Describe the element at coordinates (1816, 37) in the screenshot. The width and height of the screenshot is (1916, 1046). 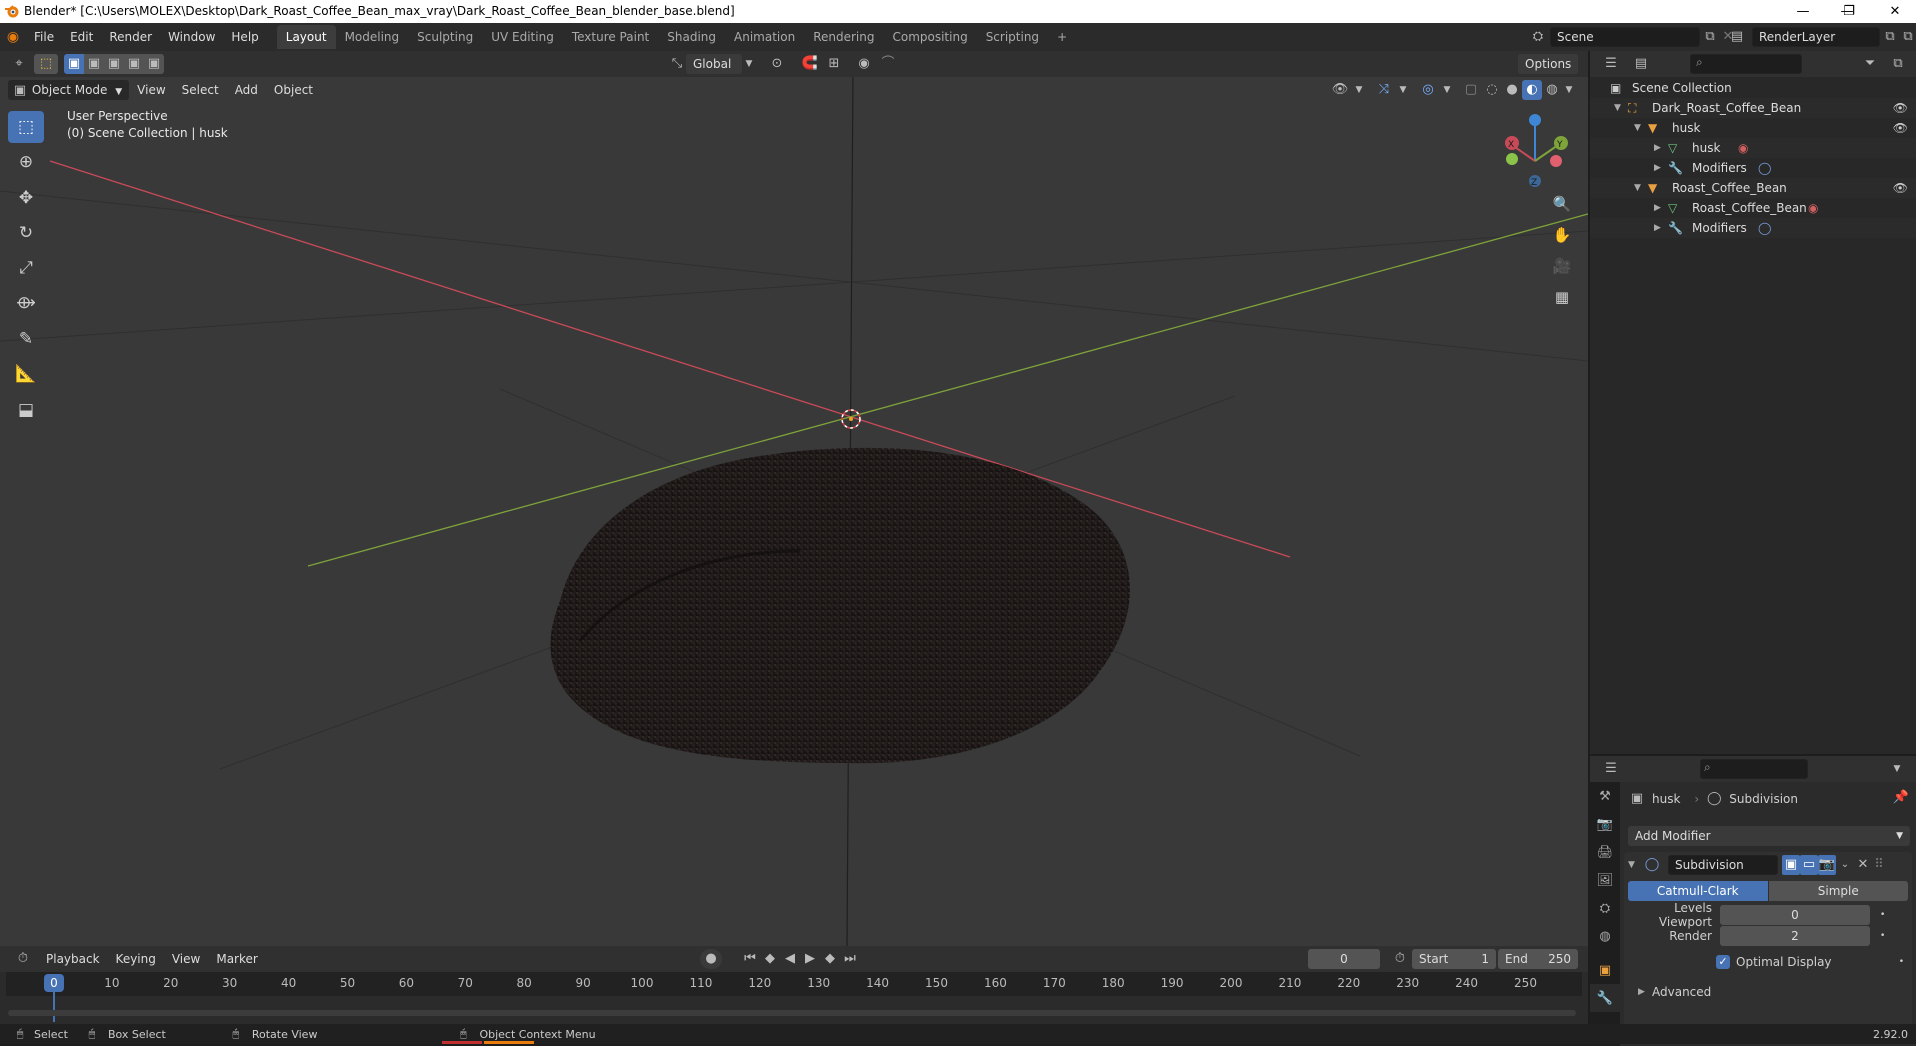
I see `render-layer-field: RenderLayer` at that location.